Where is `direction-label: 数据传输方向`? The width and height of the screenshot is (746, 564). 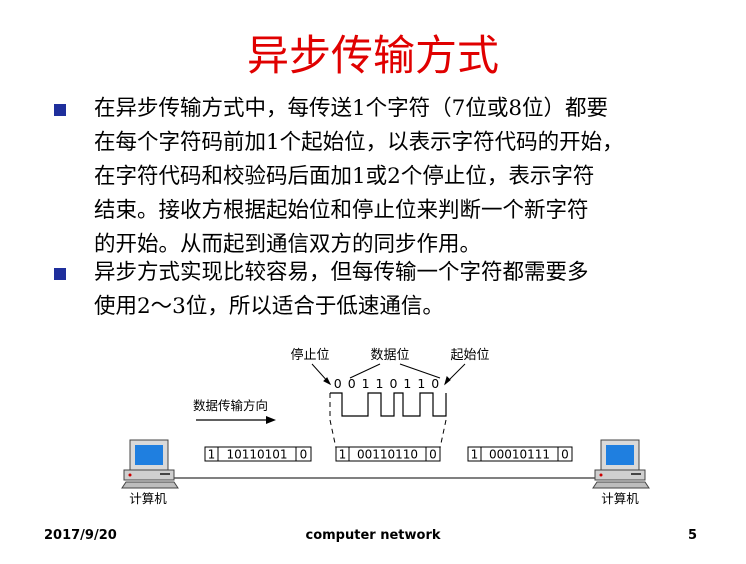 direction-label: 数据传输方向 is located at coordinates (230, 405).